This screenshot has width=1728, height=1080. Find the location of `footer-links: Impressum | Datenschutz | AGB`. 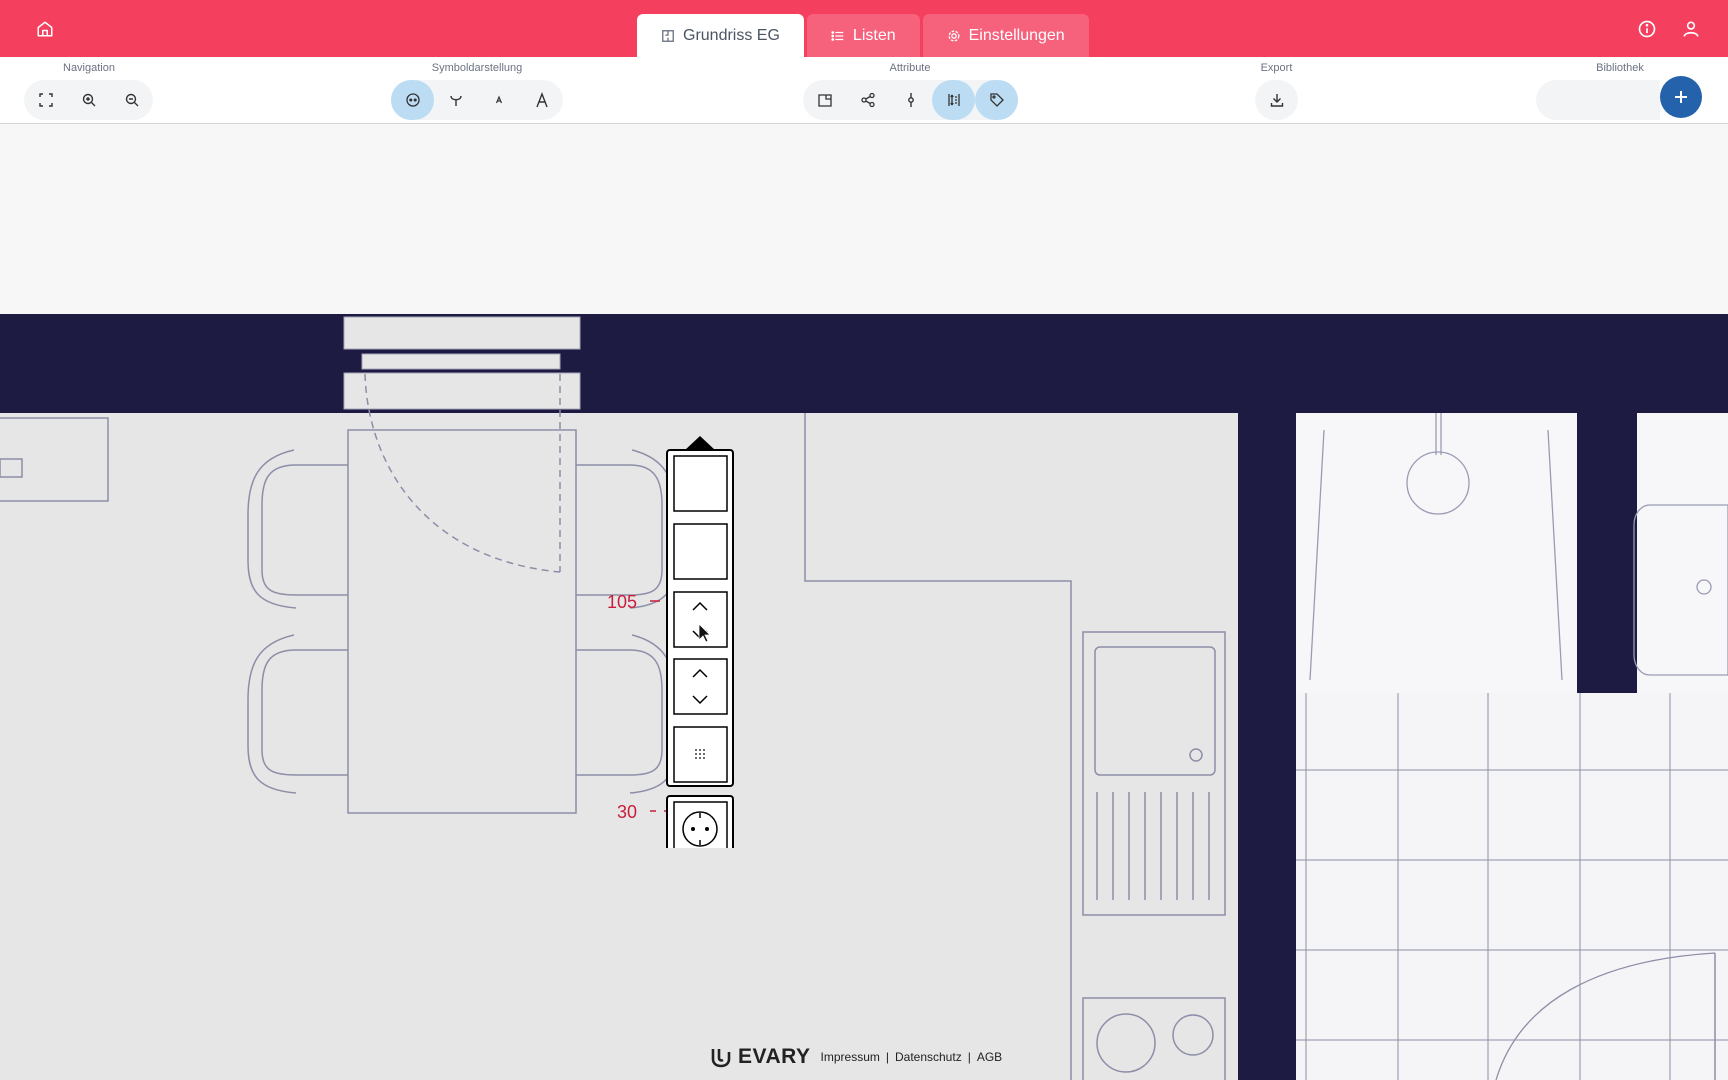

footer-links: Impressum | Datenschutz | AGB is located at coordinates (912, 1057).